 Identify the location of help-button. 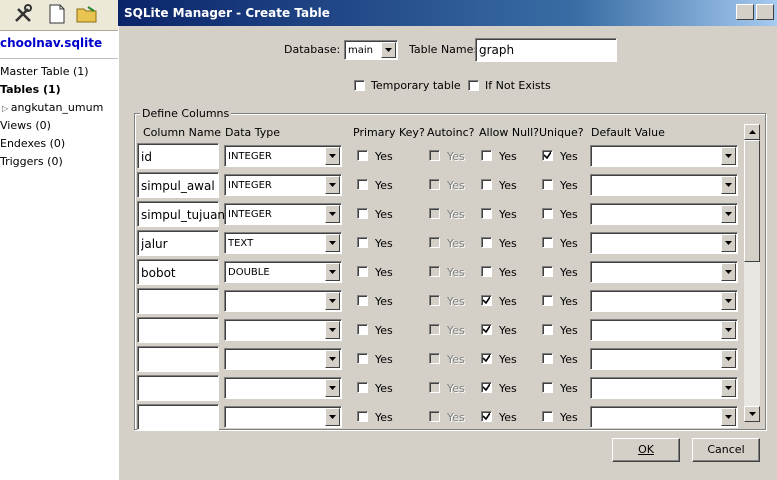
(745, 12).